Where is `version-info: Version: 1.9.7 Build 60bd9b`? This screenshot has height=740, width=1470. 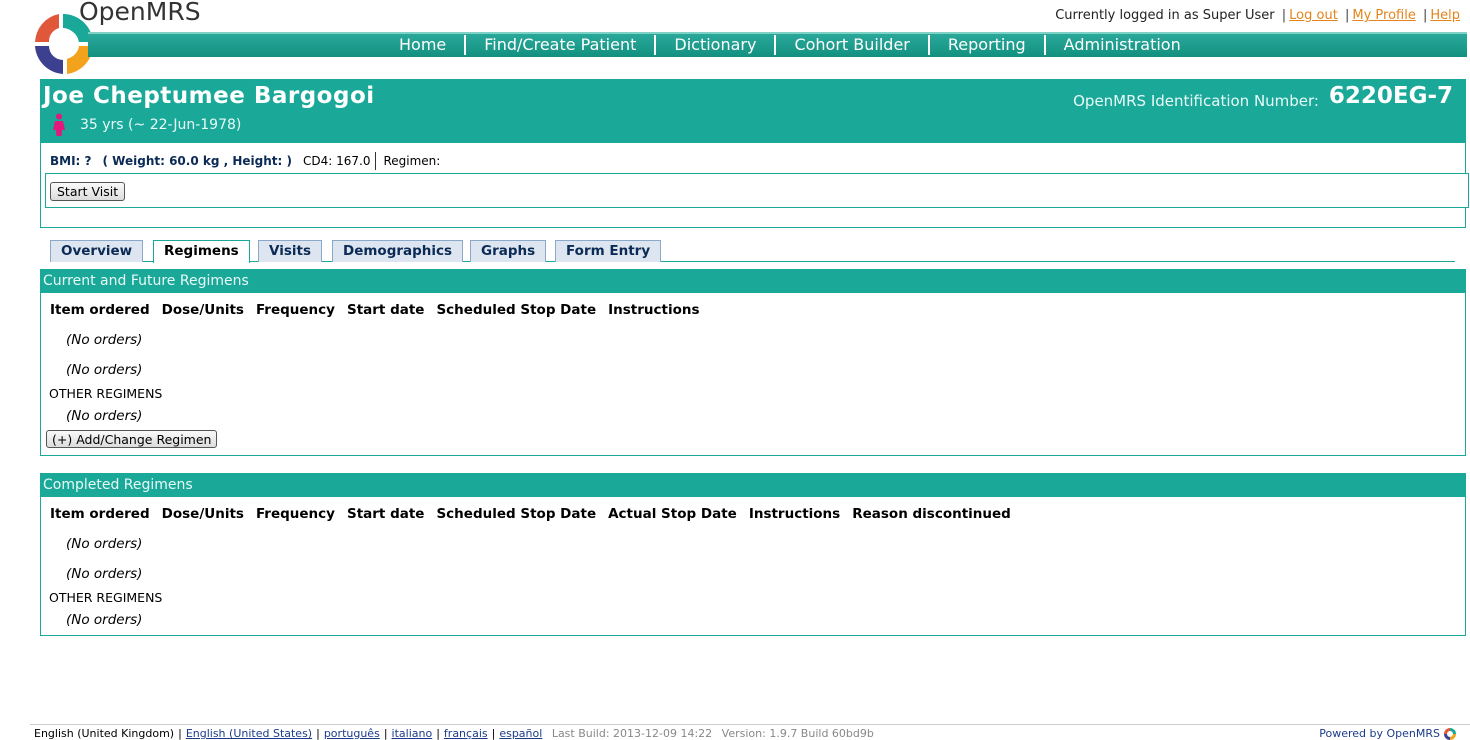
version-info: Version: 1.9.7 Build 60bd9b is located at coordinates (797, 733).